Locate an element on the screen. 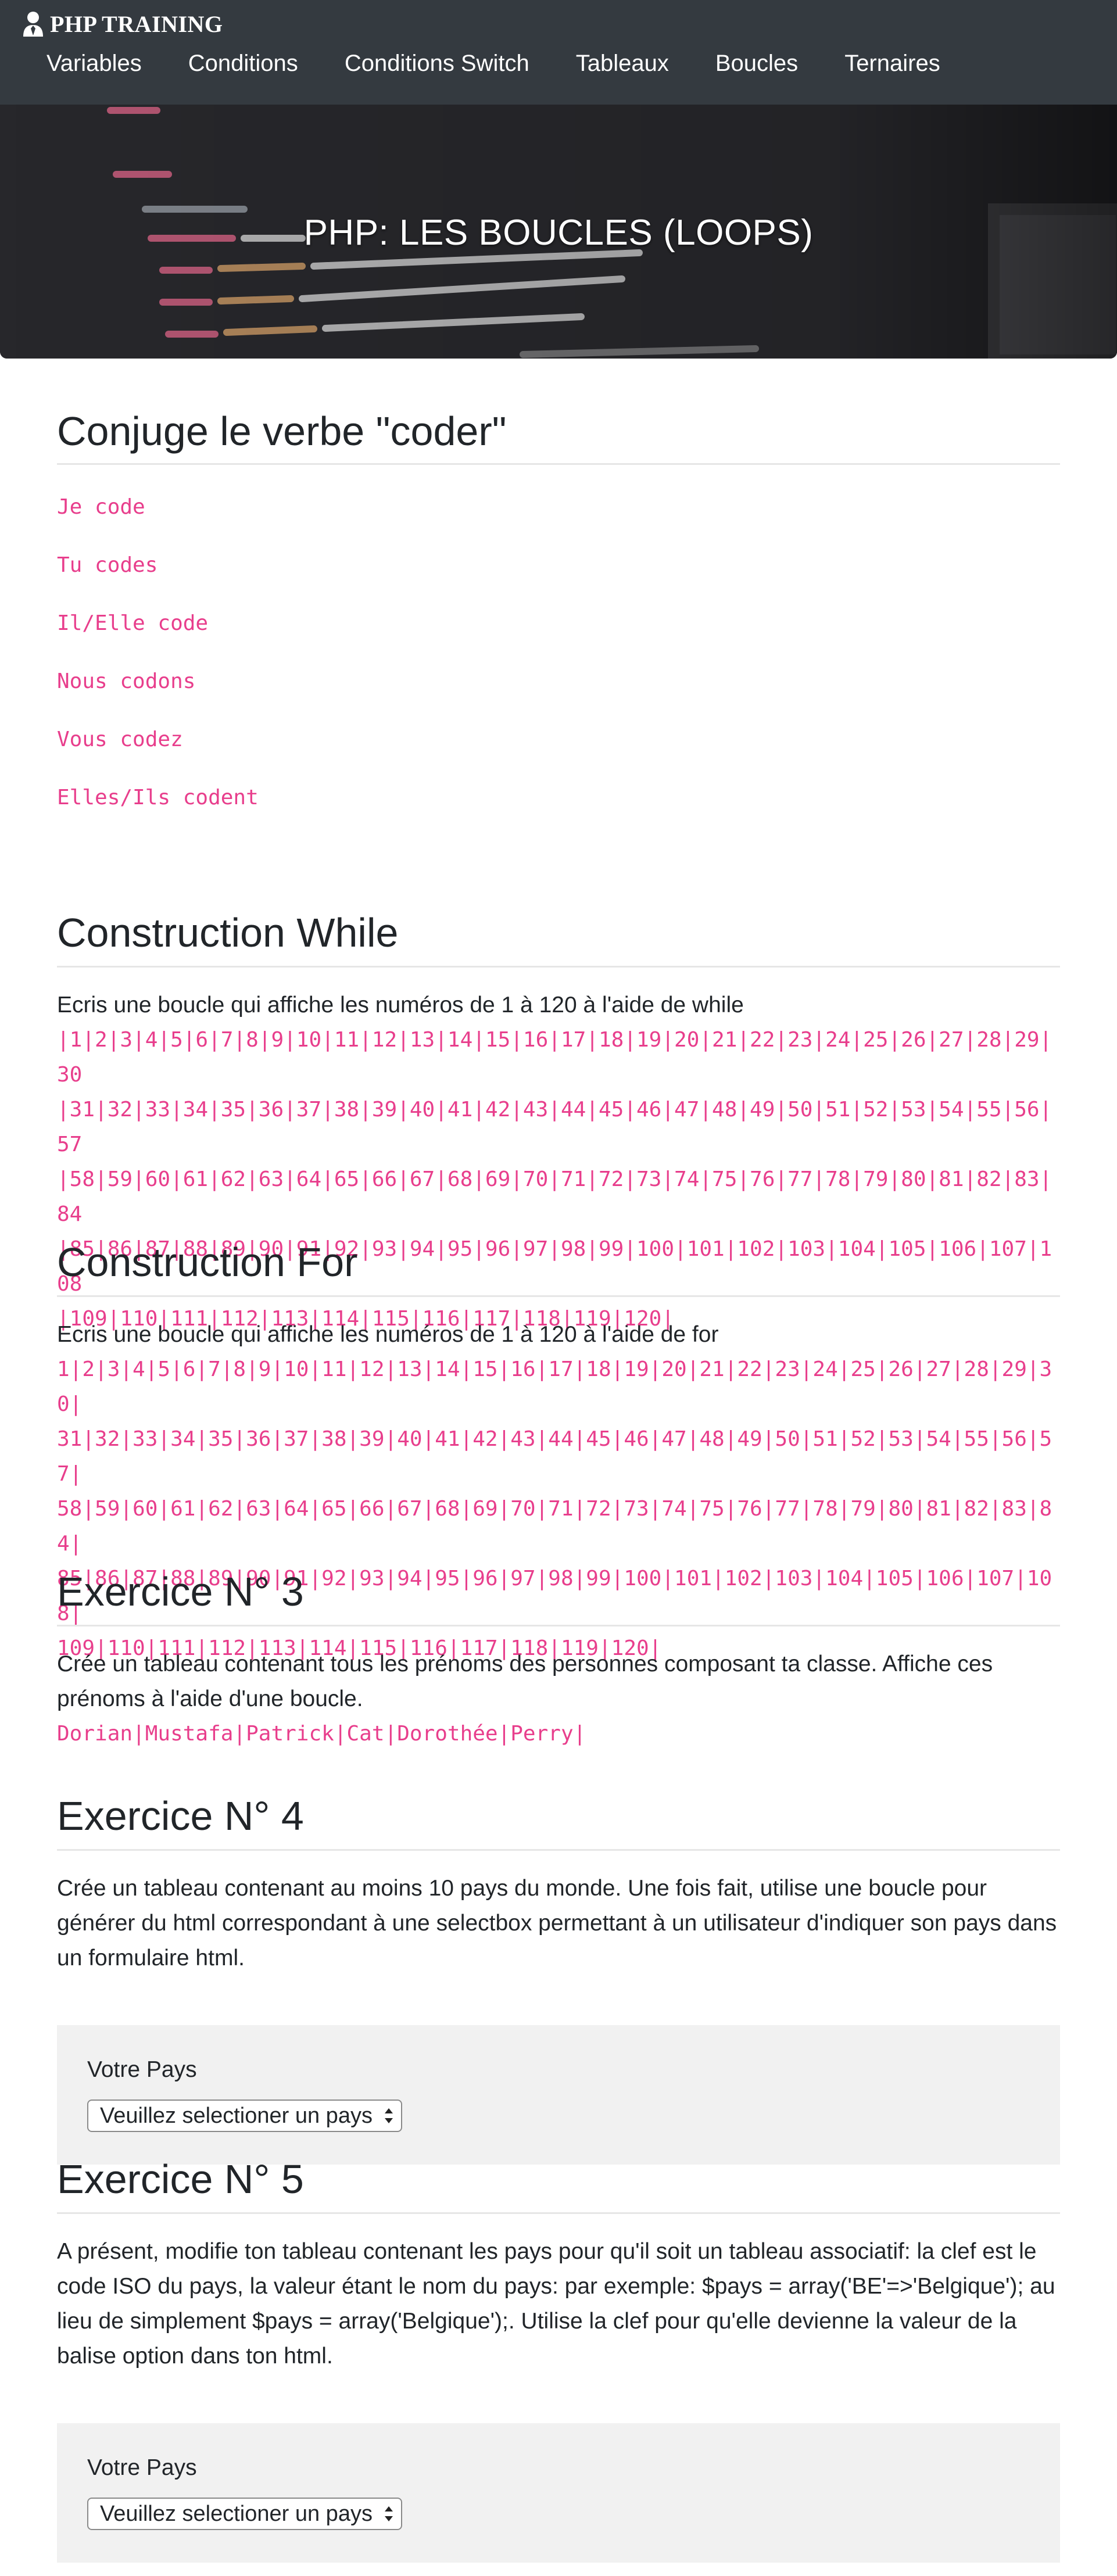 Image resolution: width=1117 pixels, height=2576 pixels. section-description-line: prénoms à l'aide d'une boucle. is located at coordinates (210, 1698).